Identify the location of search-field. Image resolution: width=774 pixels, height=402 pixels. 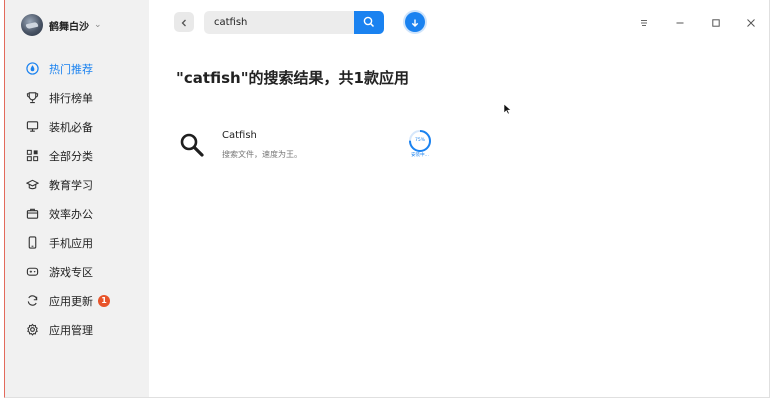
(279, 22).